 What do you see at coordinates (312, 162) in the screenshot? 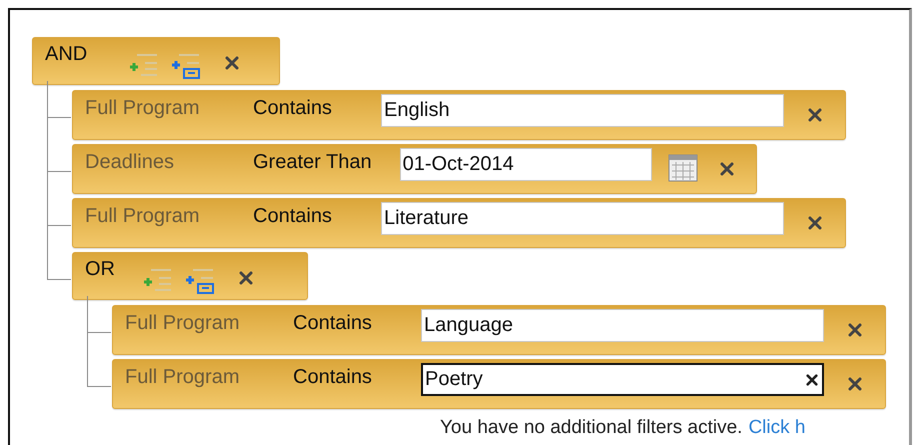
I see `operator-label: Greater Than` at bounding box center [312, 162].